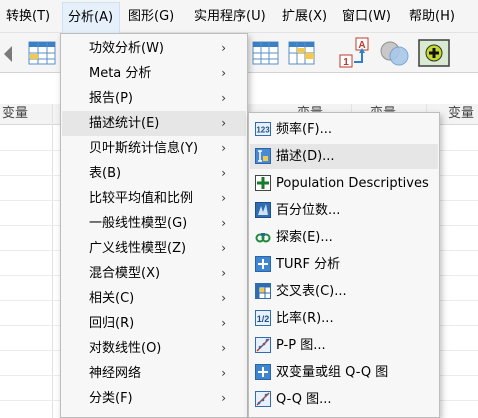 The width and height of the screenshot is (478, 418). I want to click on menu-item-label: 广义线性模型(Z), so click(138, 248).